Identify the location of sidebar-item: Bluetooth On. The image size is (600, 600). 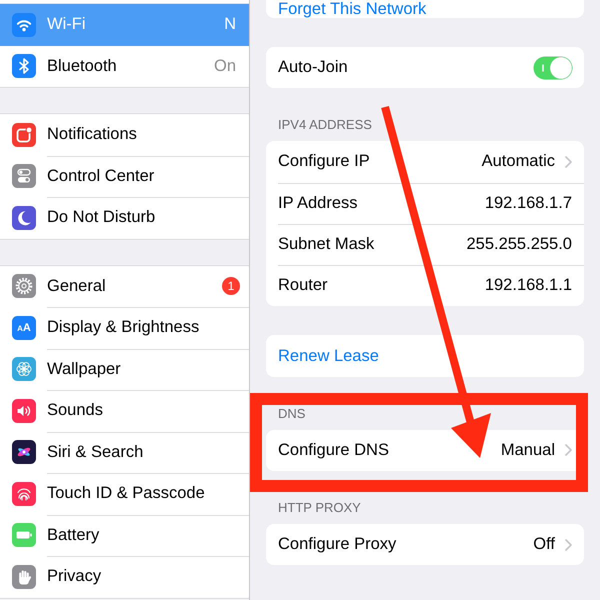
(124, 66).